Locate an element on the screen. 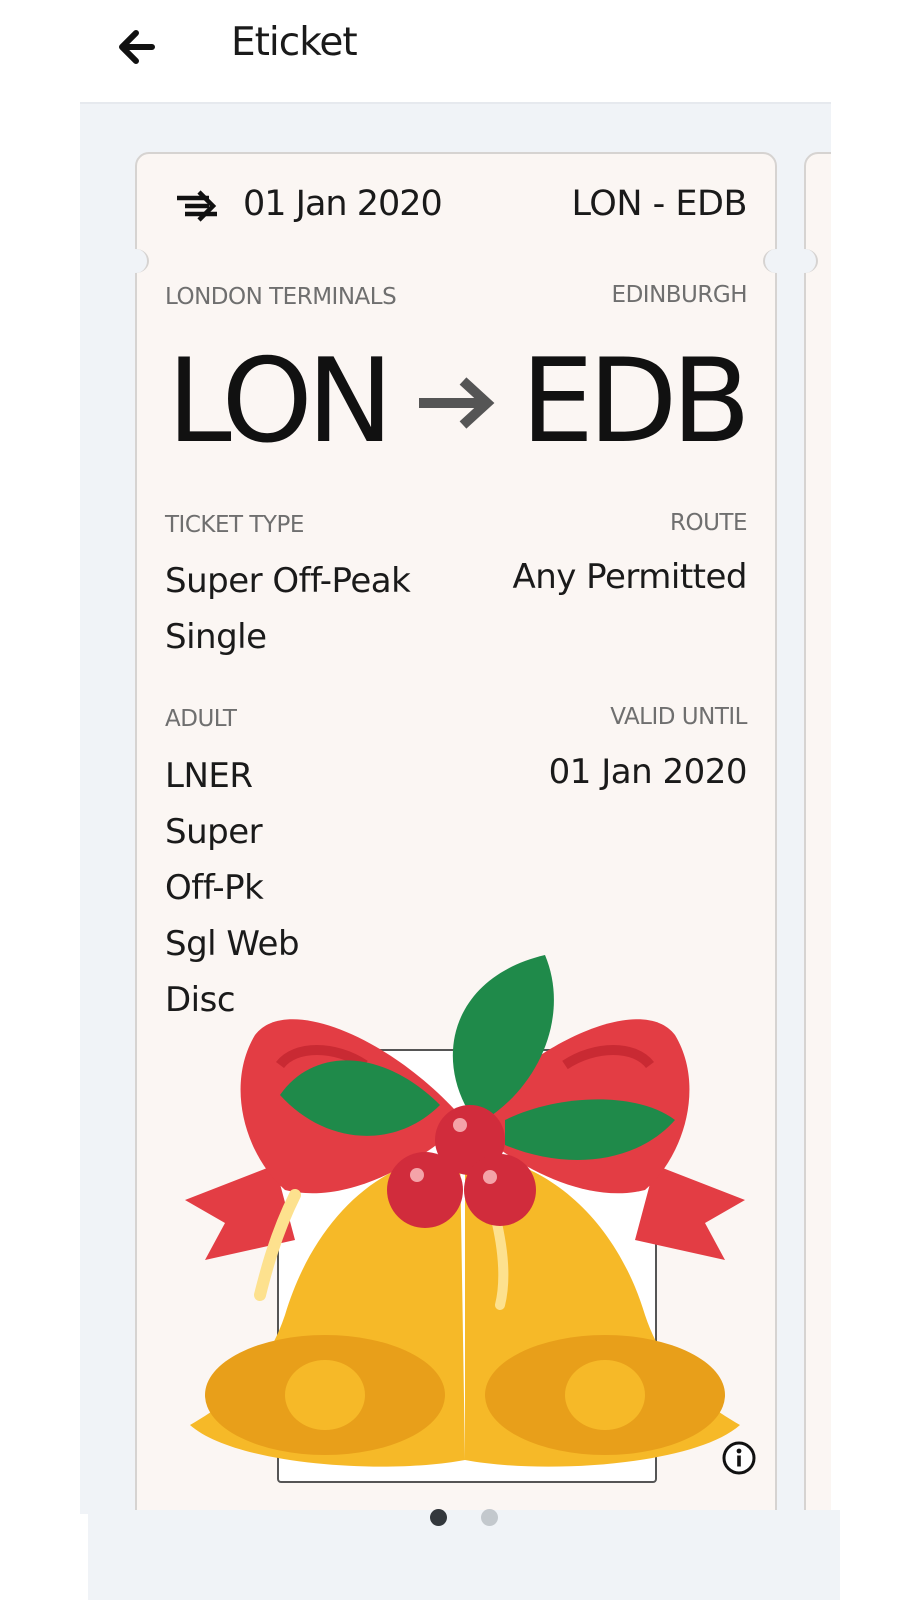 The image size is (899, 1600). fare-line: Off-Pk is located at coordinates (214, 888).